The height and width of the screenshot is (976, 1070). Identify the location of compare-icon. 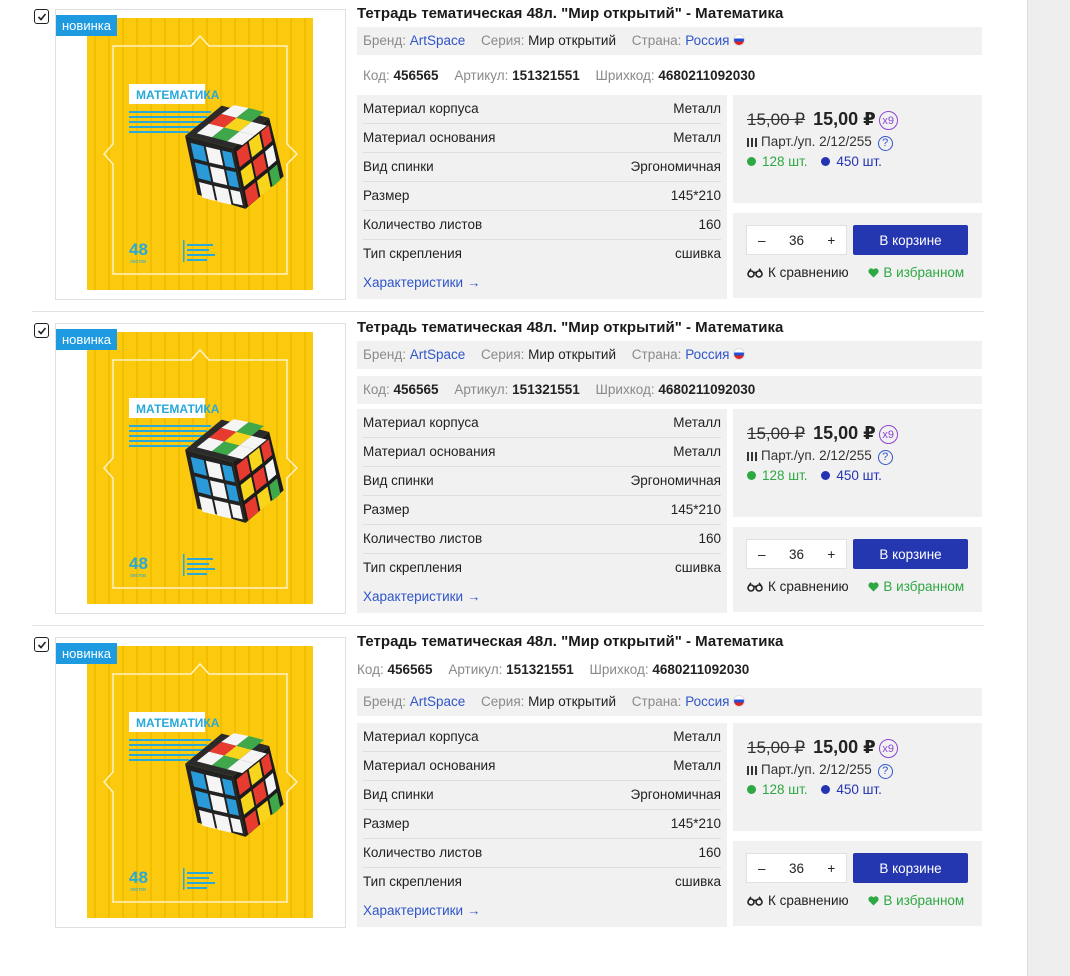
(755, 273).